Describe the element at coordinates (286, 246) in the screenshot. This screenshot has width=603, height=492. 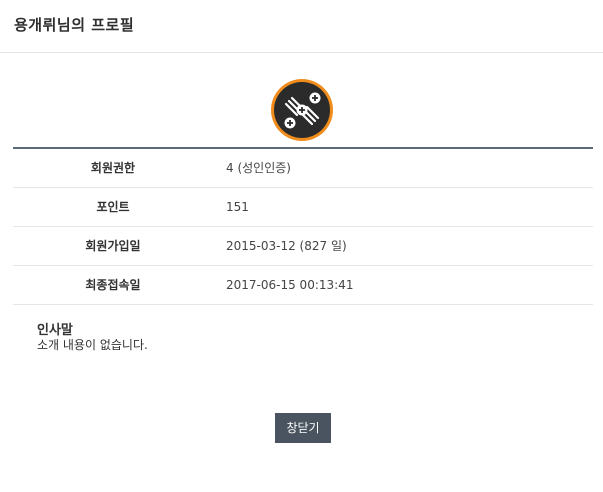
I see `row-value: 2015-03-12 (827 일)` at that location.